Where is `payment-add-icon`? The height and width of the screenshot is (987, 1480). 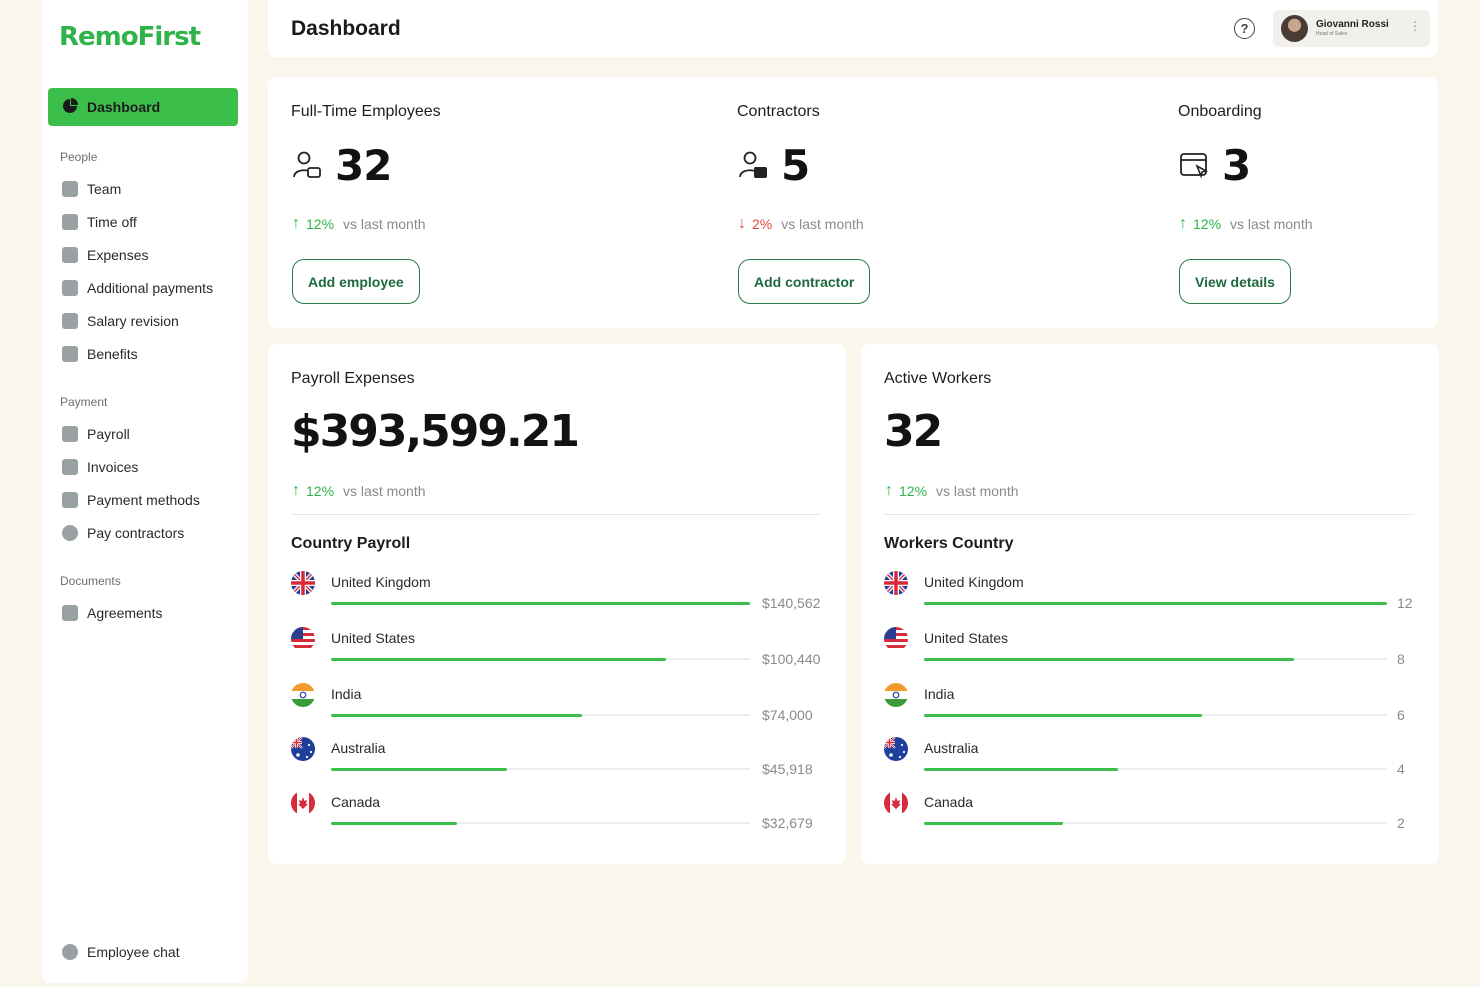
payment-add-icon is located at coordinates (70, 288).